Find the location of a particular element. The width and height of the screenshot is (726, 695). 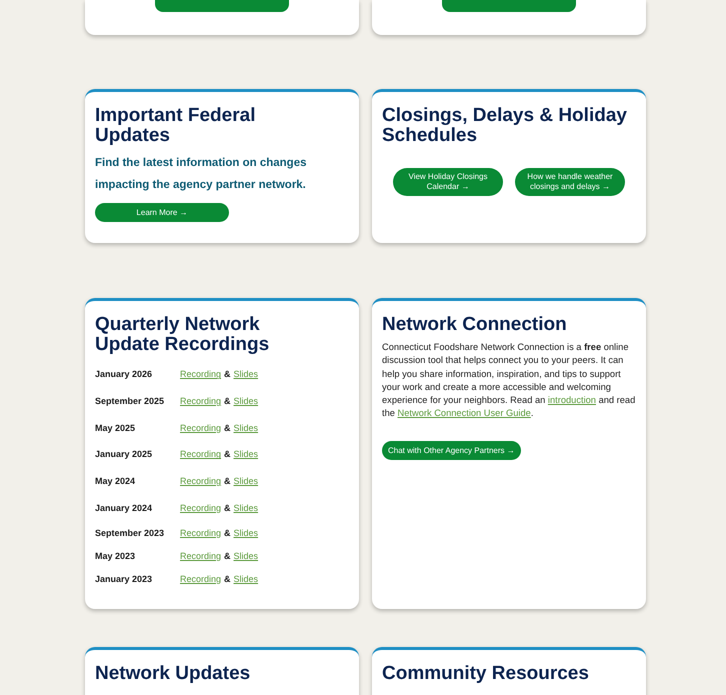

recording-date: January 2026 is located at coordinates (124, 374).